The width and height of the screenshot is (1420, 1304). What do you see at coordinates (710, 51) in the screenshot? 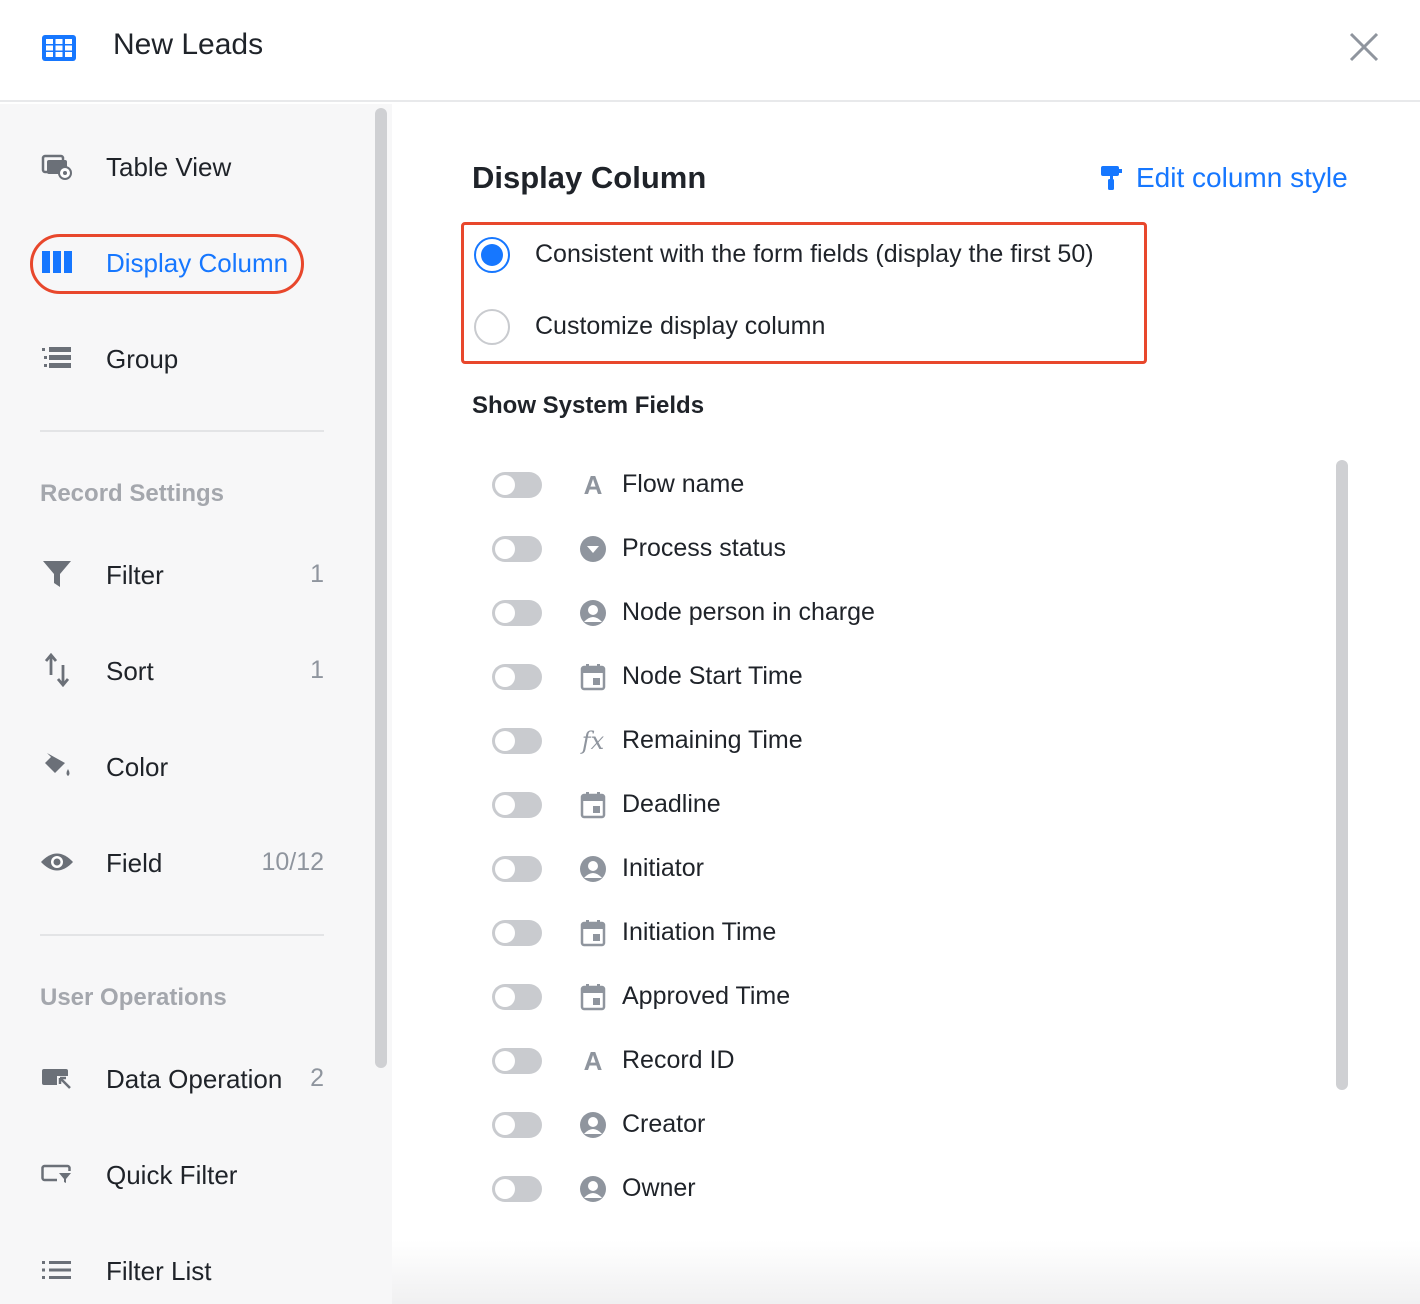
I see `dialog-header: New Leads` at bounding box center [710, 51].